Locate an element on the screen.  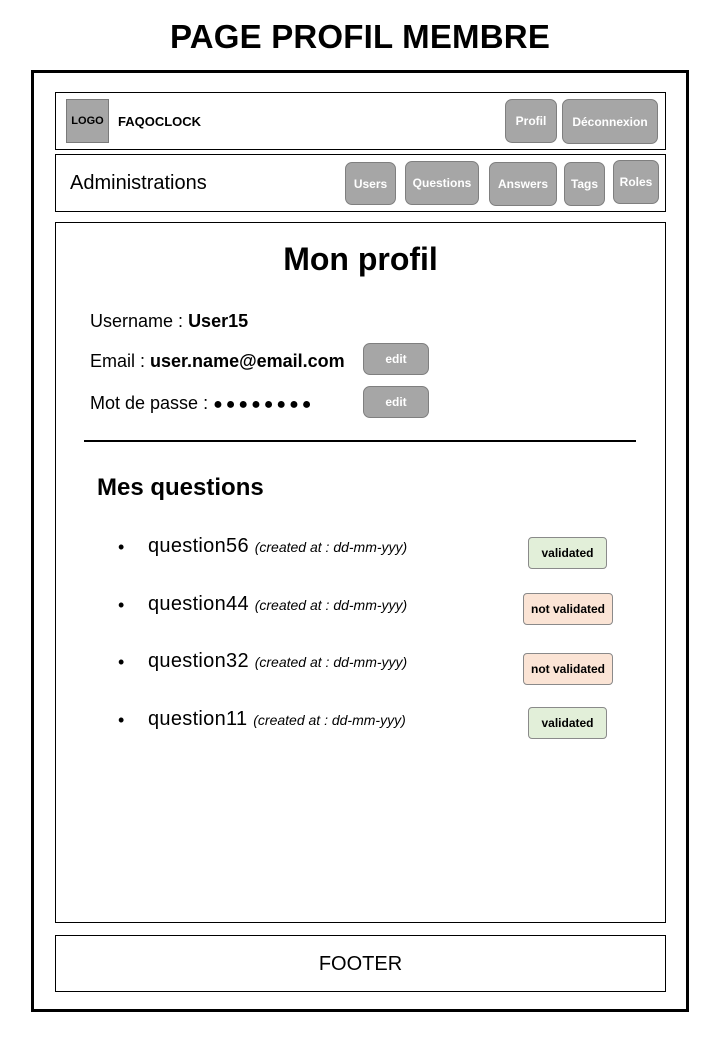
edit-email-button: edit is located at coordinates (396, 359).